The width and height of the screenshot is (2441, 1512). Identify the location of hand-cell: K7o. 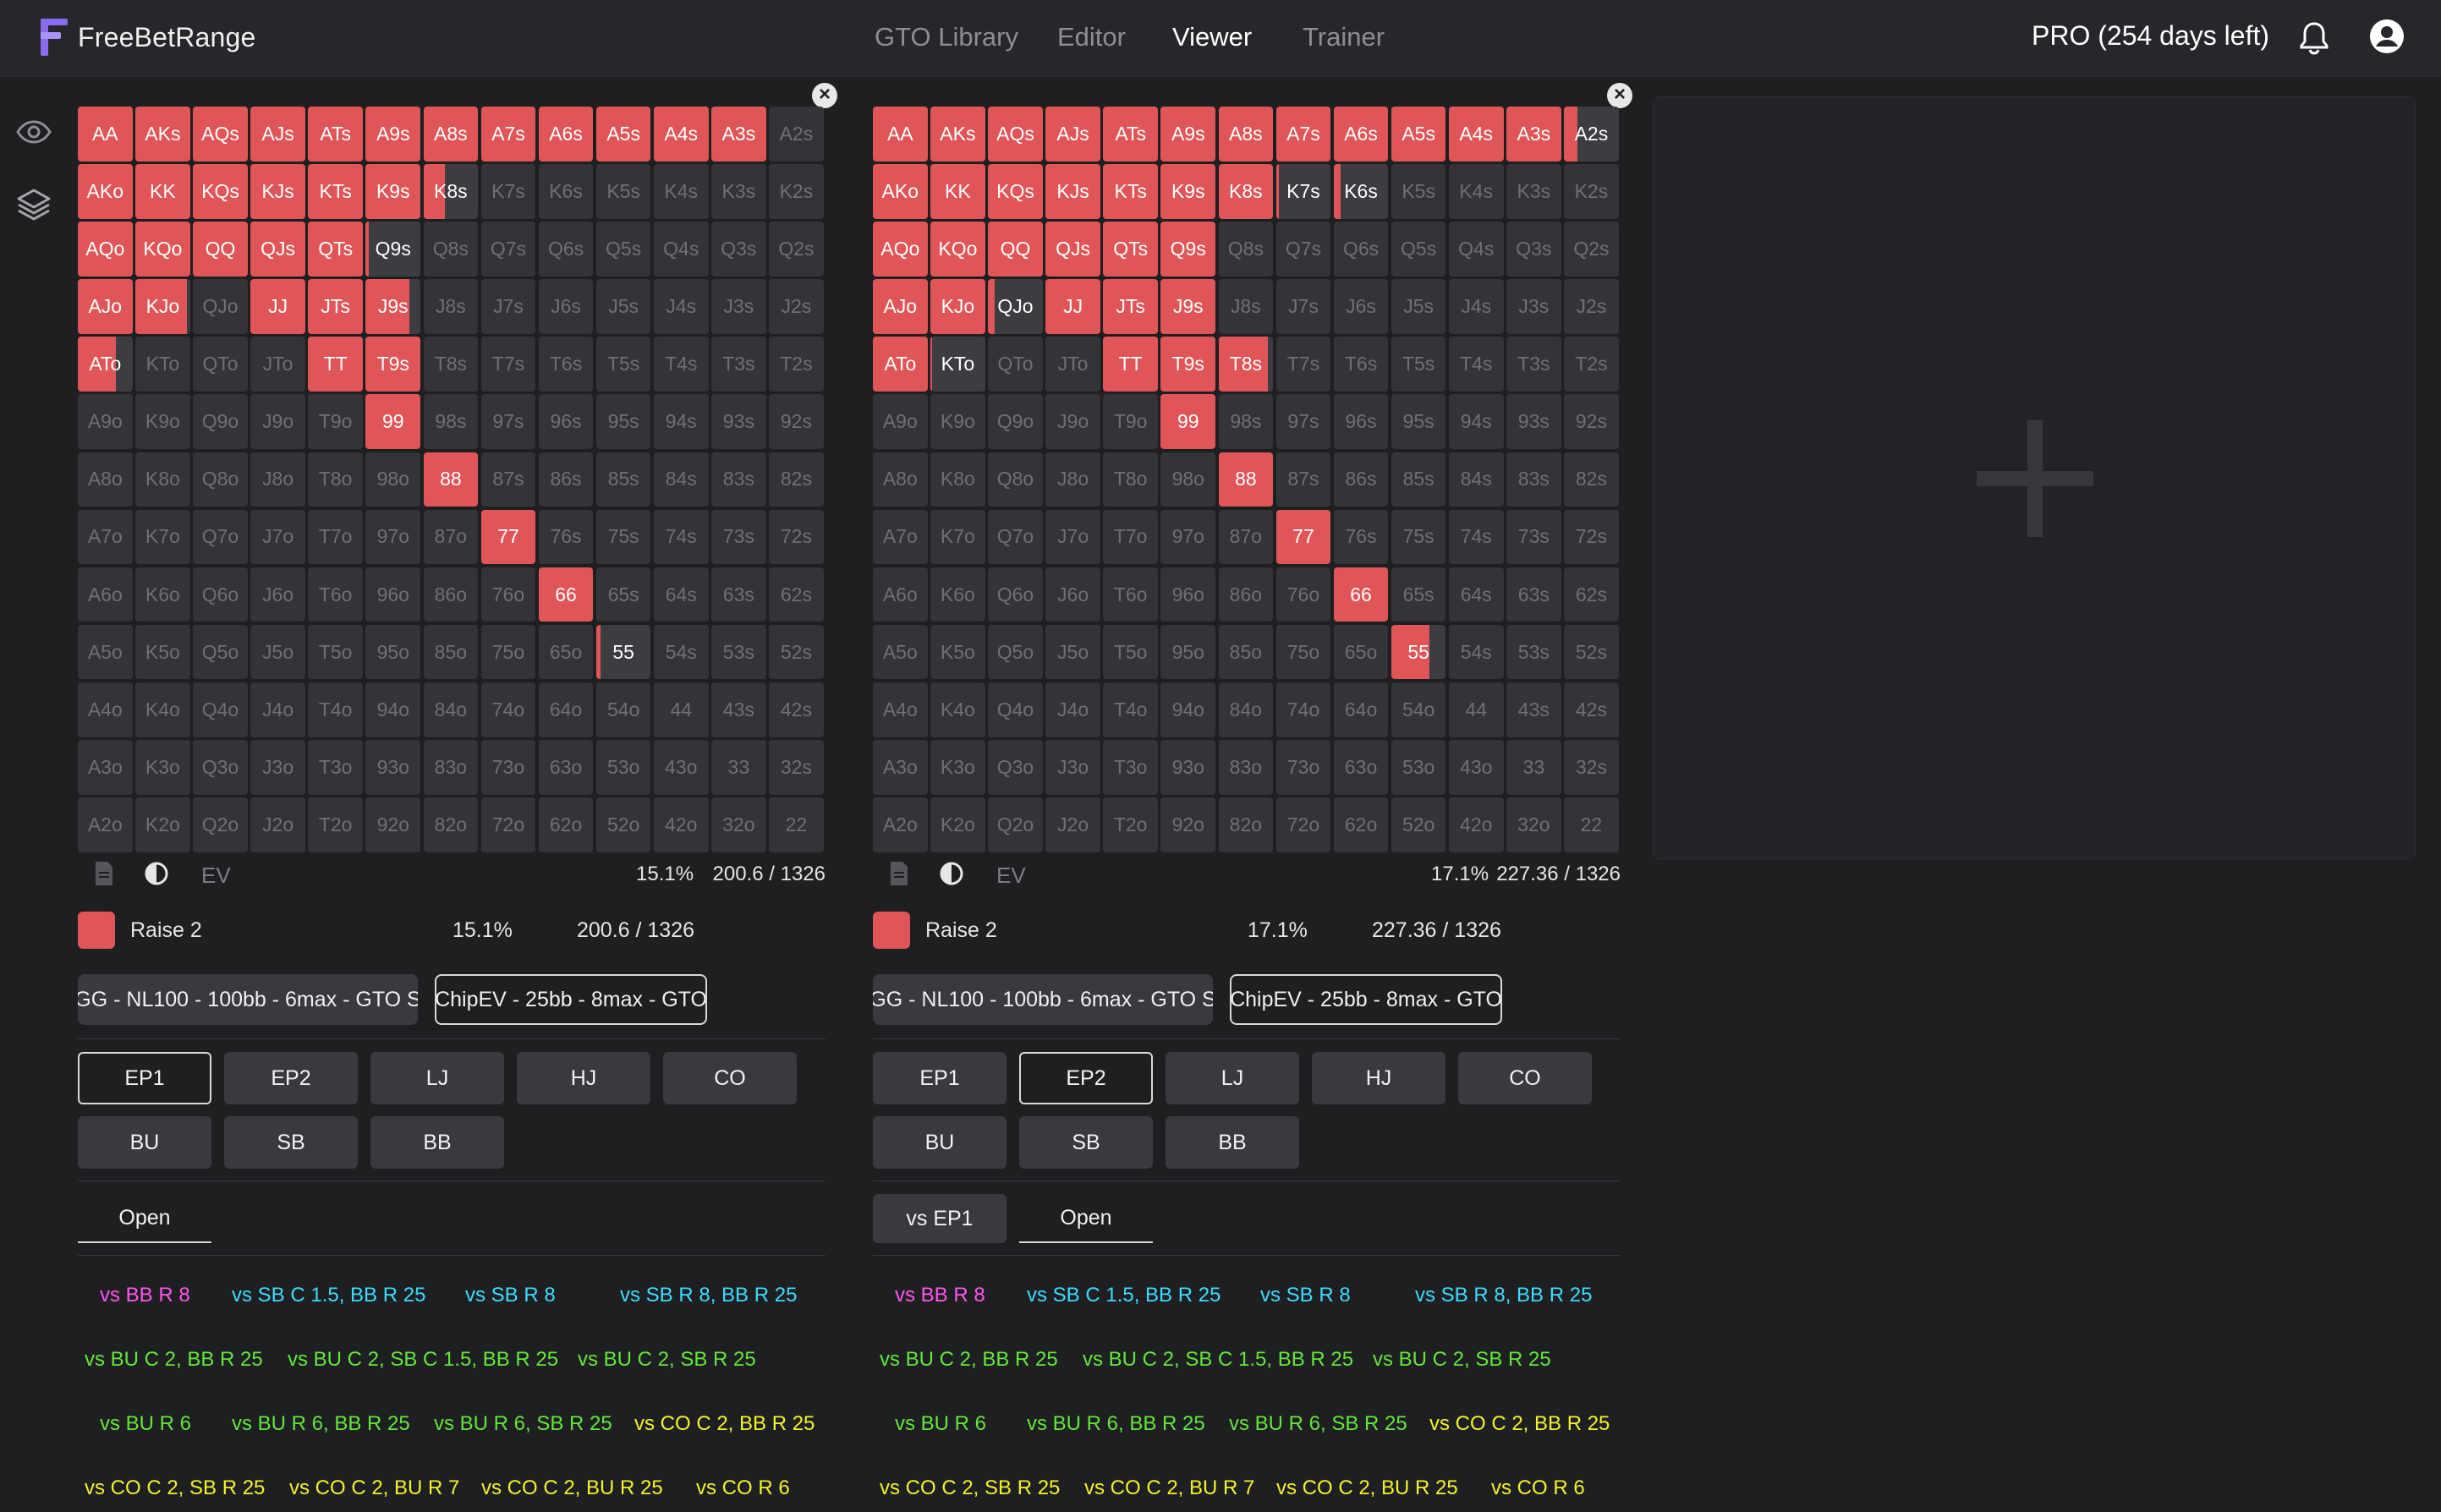
(958, 537).